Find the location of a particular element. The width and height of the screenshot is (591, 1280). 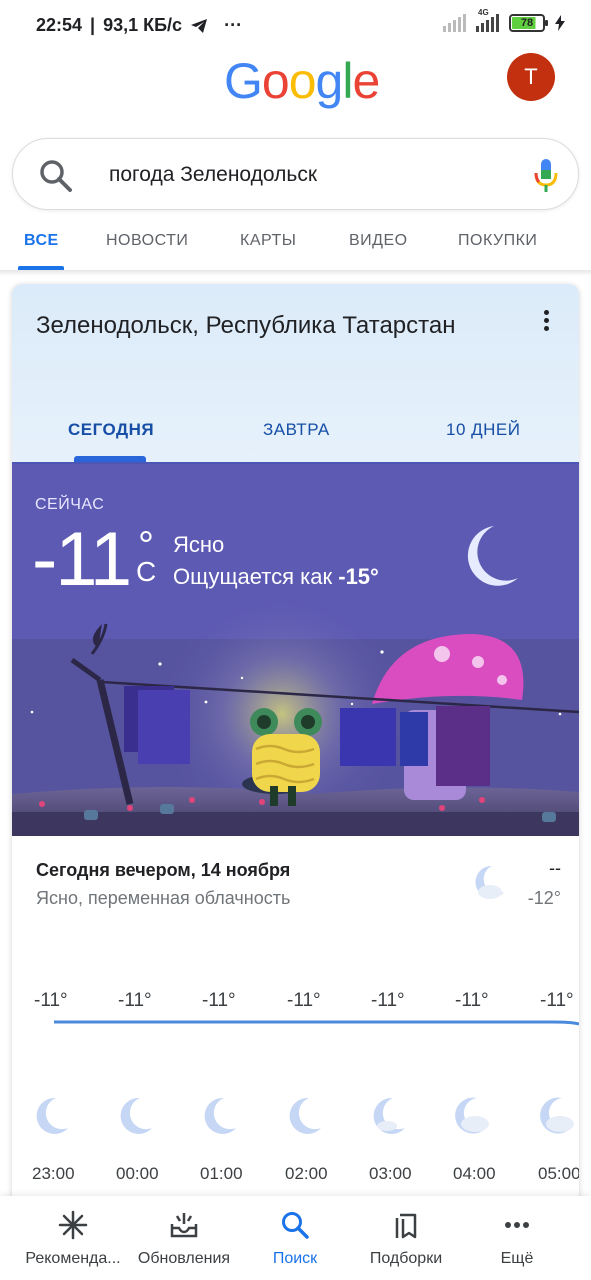

search-box: погода Зеленодольск is located at coordinates (295, 174).